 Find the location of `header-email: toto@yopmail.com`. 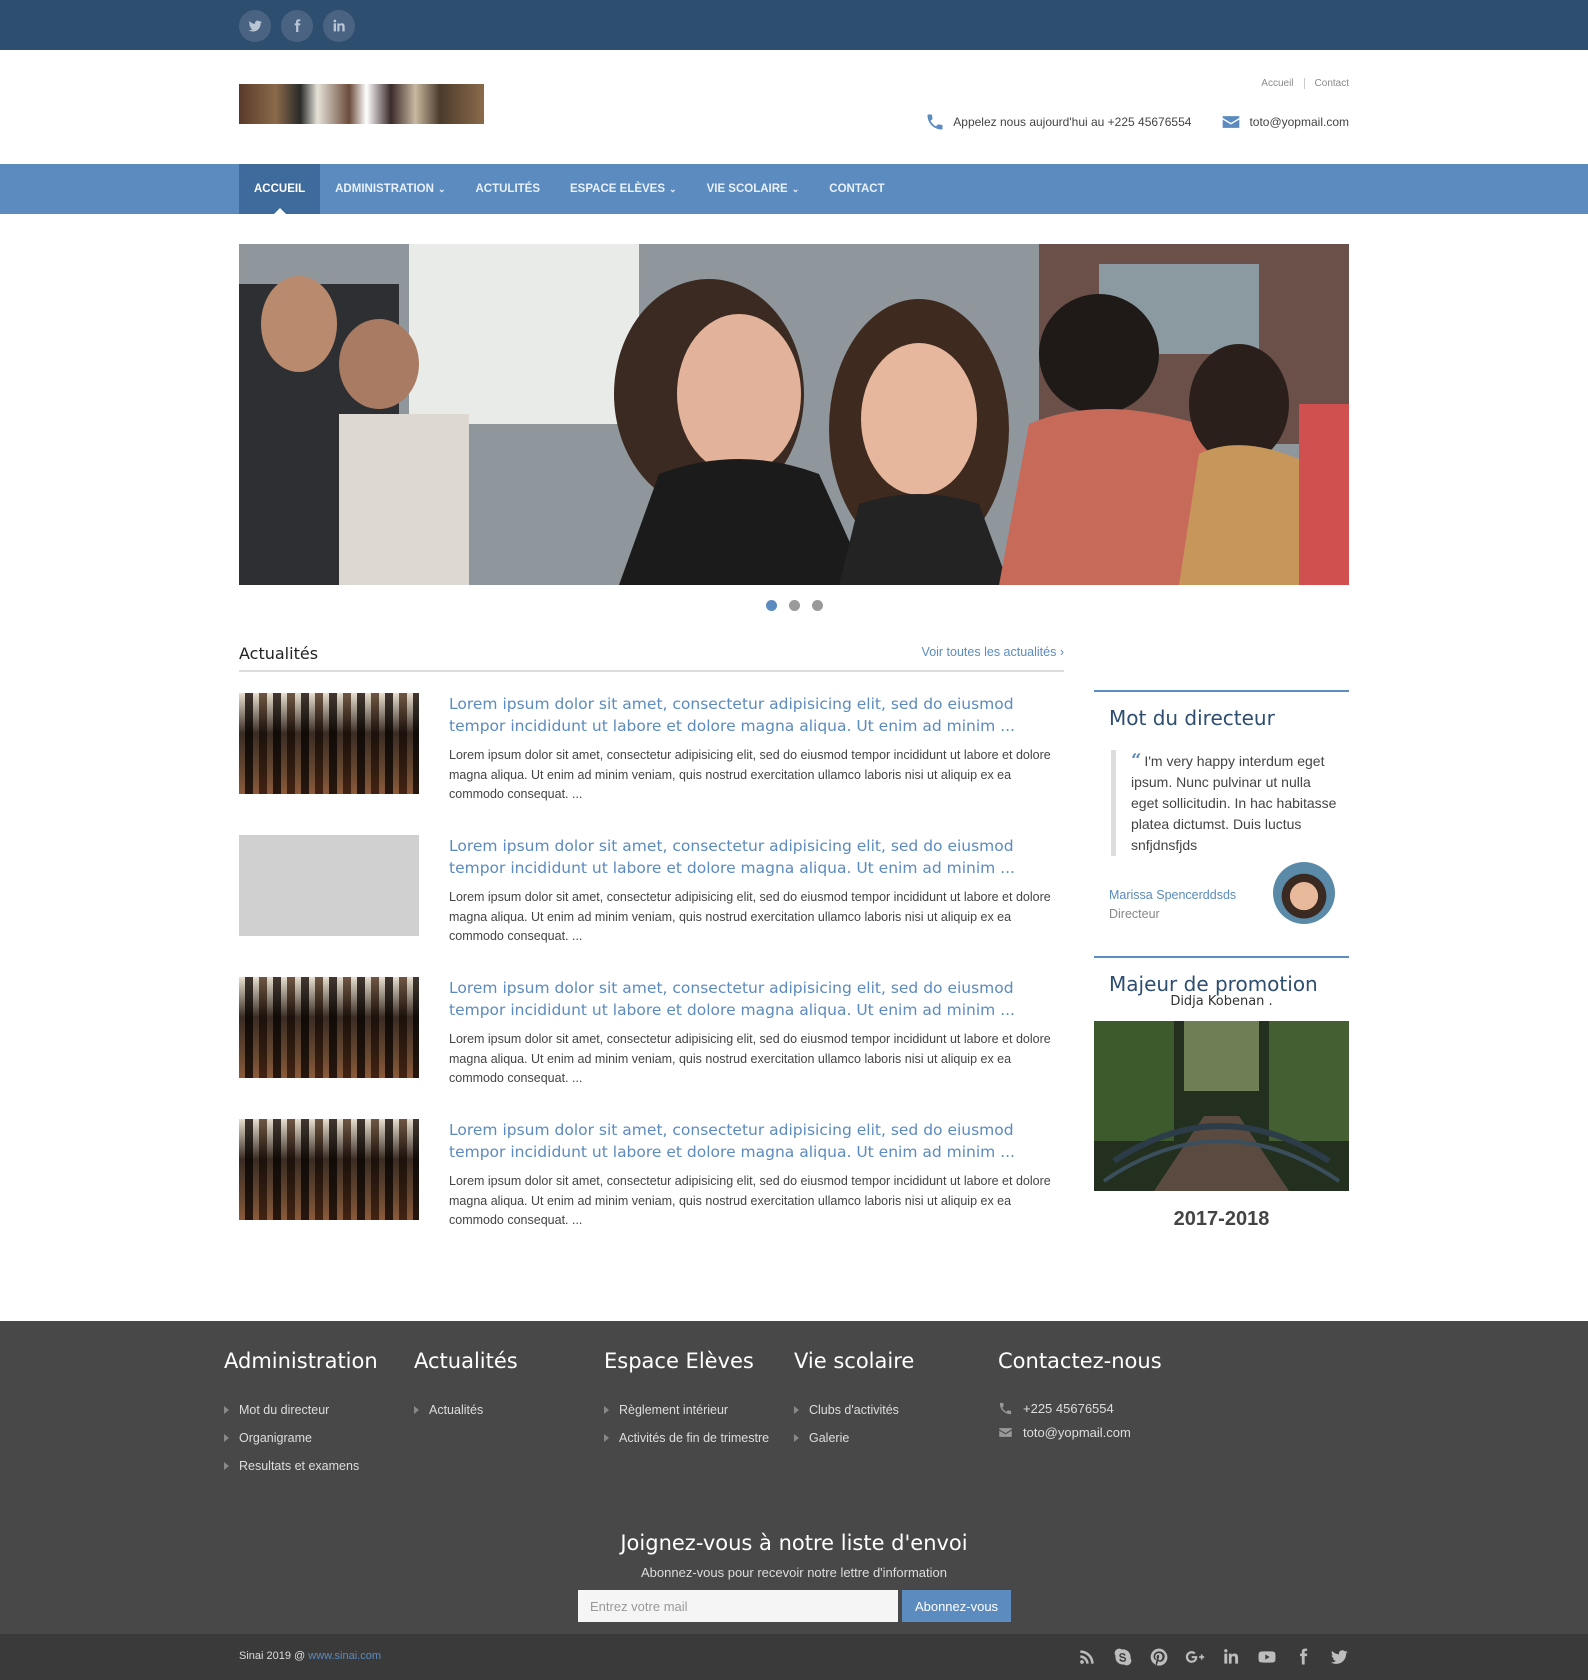

header-email: toto@yopmail.com is located at coordinates (1285, 122).